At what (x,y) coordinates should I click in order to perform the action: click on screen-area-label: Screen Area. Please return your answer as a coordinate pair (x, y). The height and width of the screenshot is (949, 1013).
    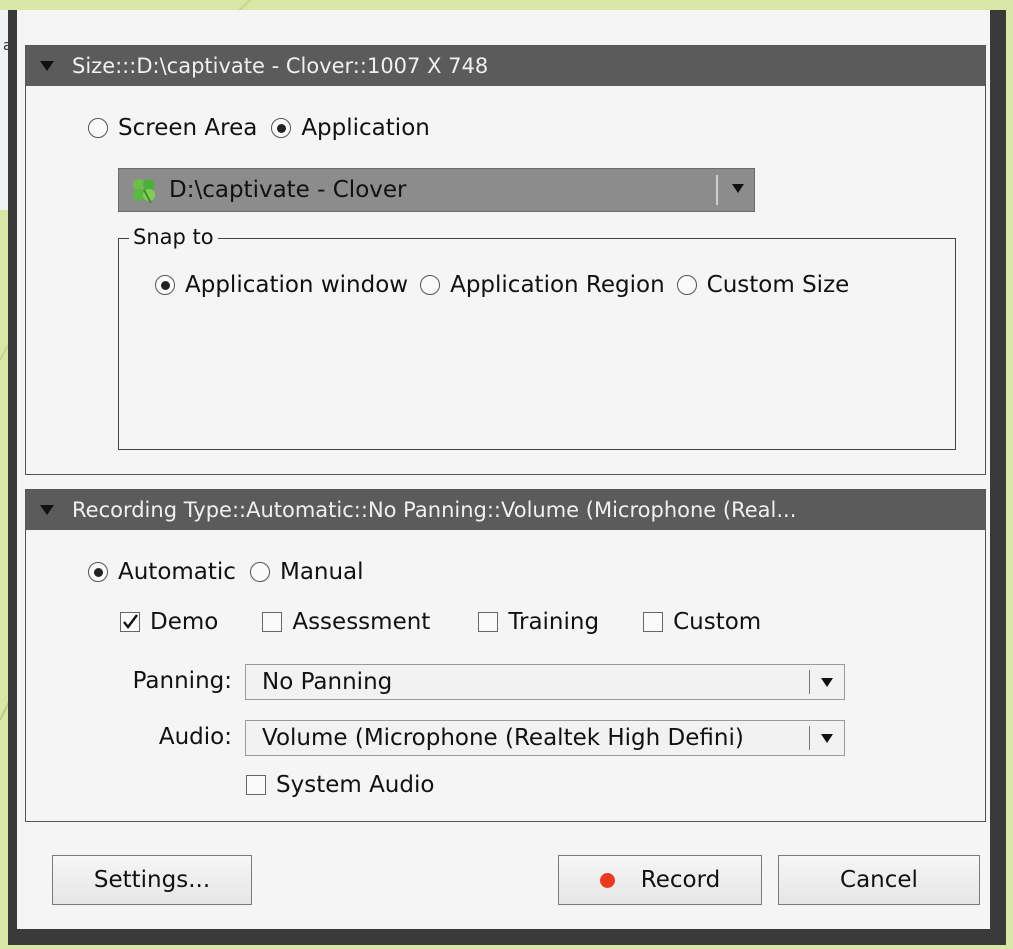
    Looking at the image, I should click on (187, 128).